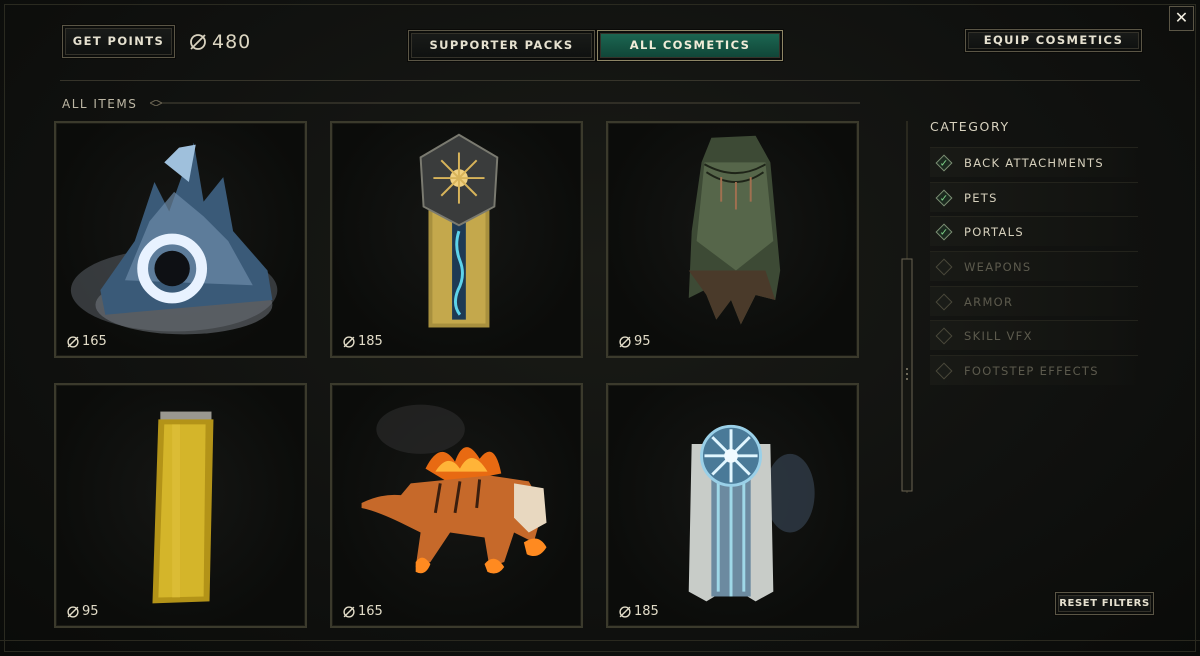  I want to click on category-pets: ✓ PETS, so click(1034, 197).